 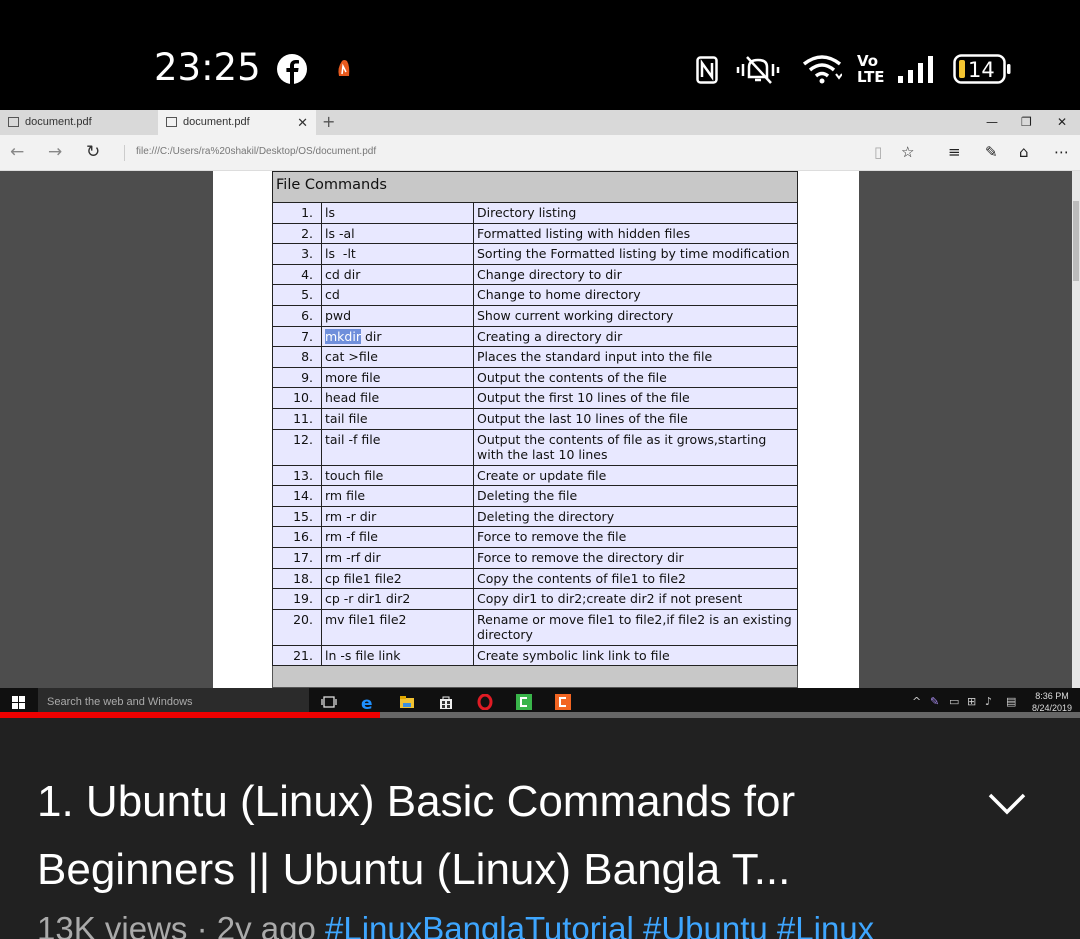 I want to click on table-row: 1. ls Directory listing, so click(x=535, y=213).